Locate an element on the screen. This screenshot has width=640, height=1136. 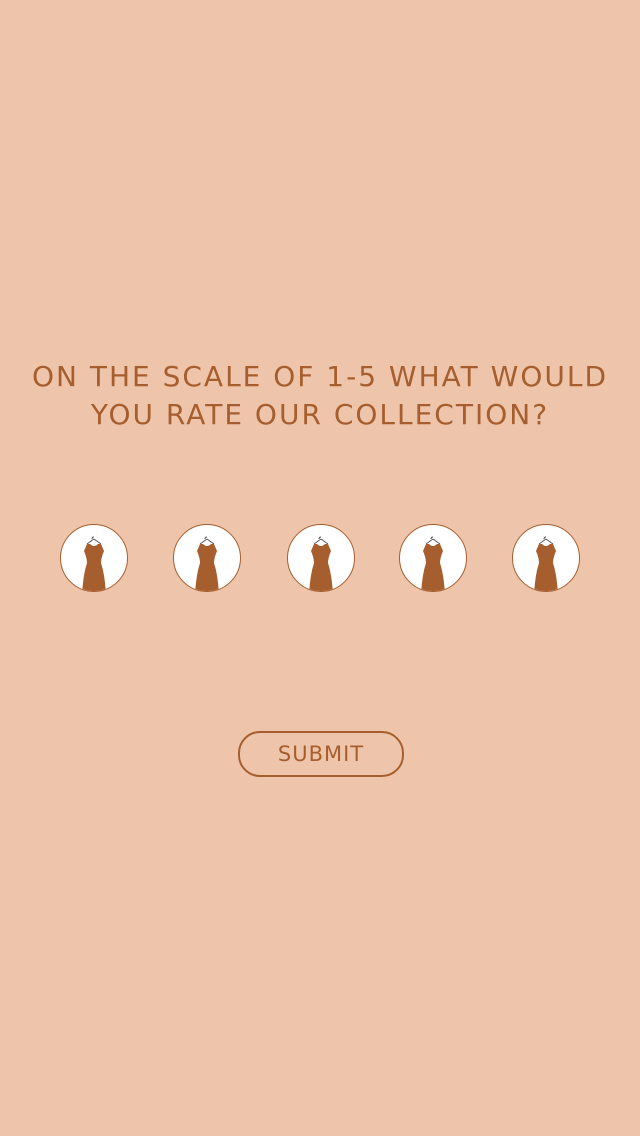
question-line-1: ON THE SCALE OF 1-5 WHAT WOULD is located at coordinates (320, 376).